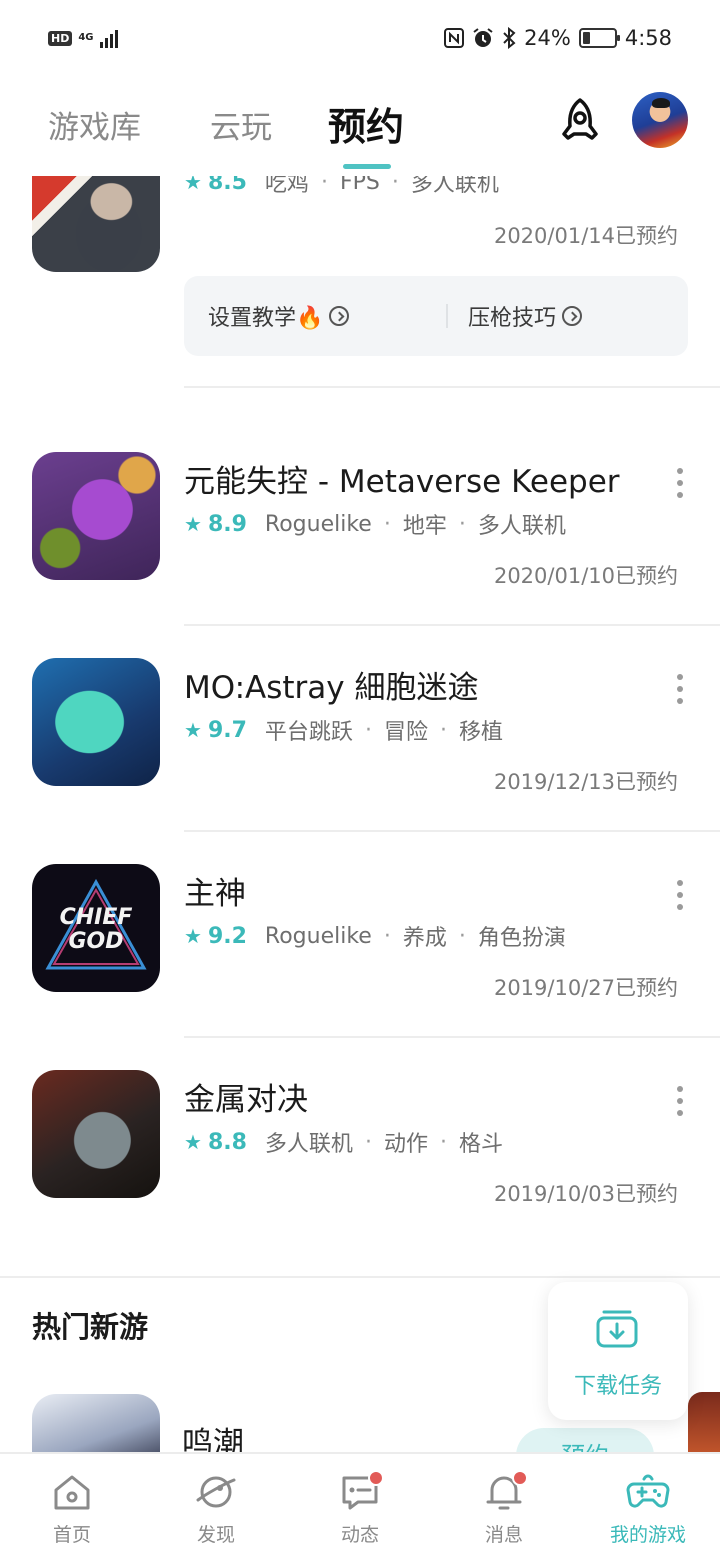  What do you see at coordinates (241, 124) in the screenshot?
I see `tab-cloud-play: 云玩` at bounding box center [241, 124].